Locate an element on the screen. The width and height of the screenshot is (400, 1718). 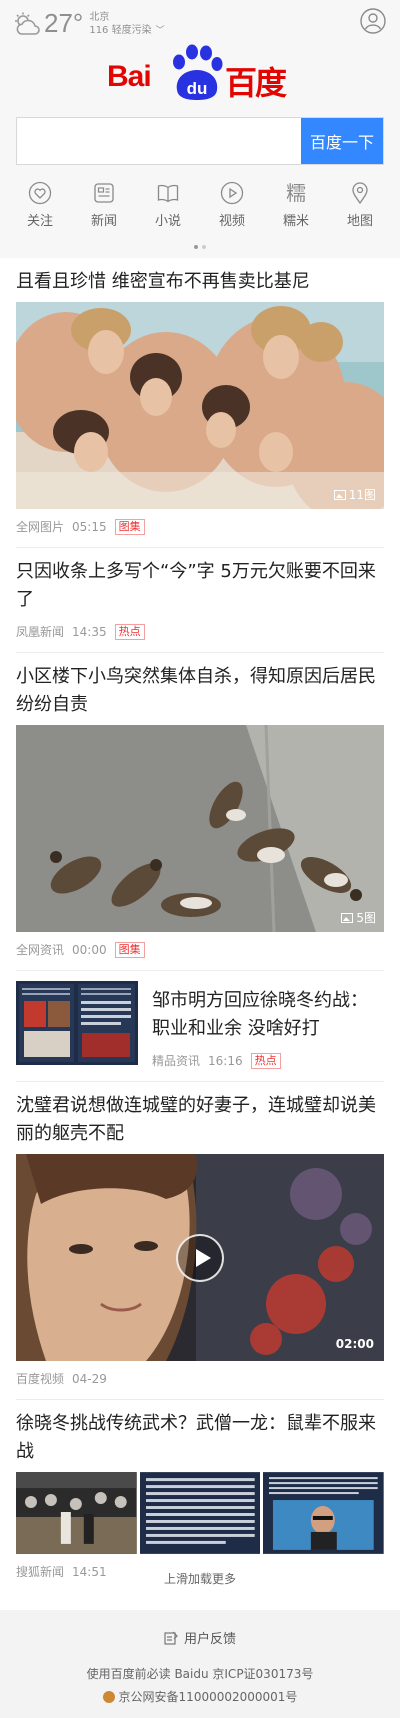
feedback-link: 用户反馈 is located at coordinates (200, 1637).